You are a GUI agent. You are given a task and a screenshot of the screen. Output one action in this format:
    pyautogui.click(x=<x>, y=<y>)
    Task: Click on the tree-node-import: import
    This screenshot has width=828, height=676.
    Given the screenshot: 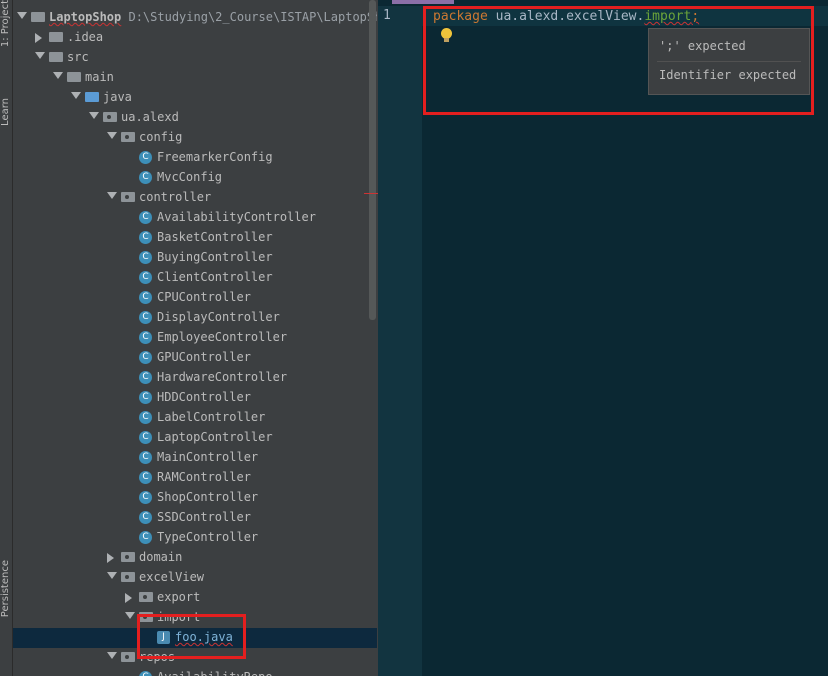 What is the action you would take?
    pyautogui.click(x=195, y=618)
    